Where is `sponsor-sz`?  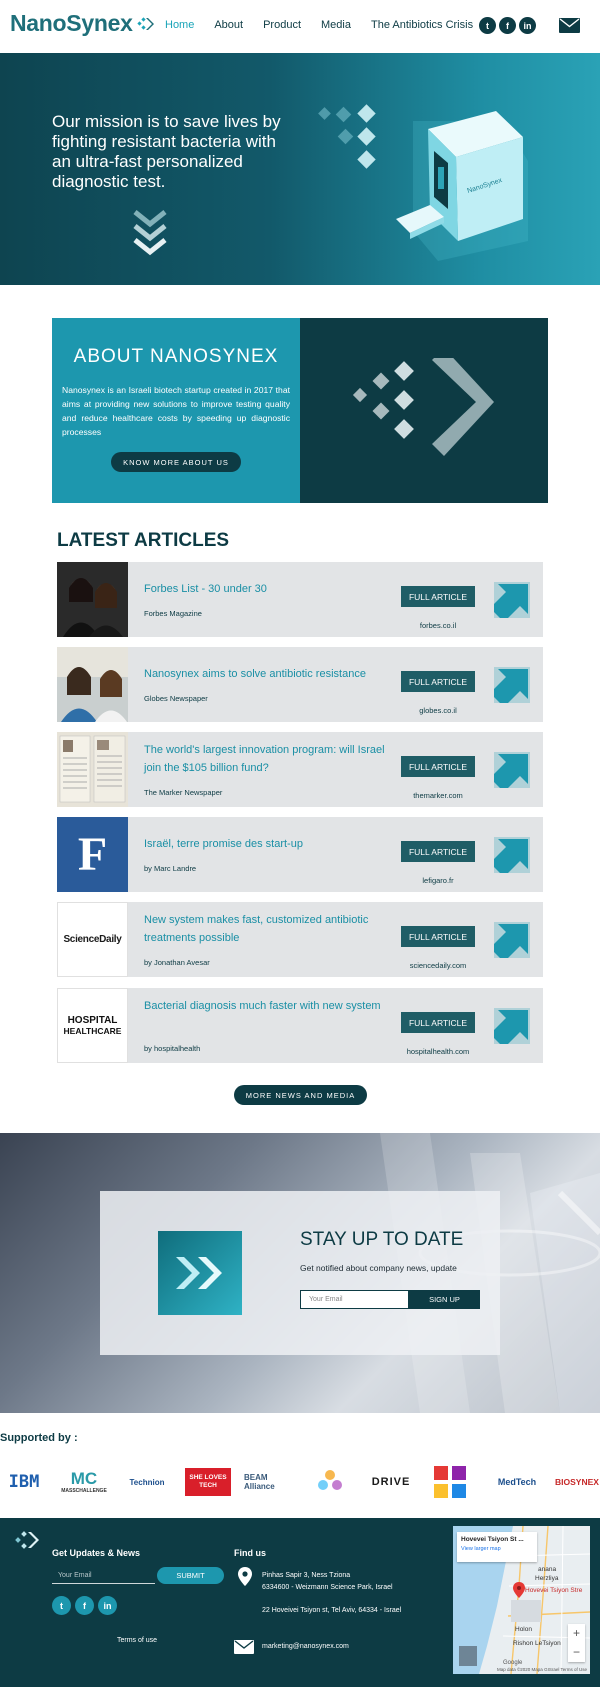
sponsor-sz is located at coordinates (450, 1482).